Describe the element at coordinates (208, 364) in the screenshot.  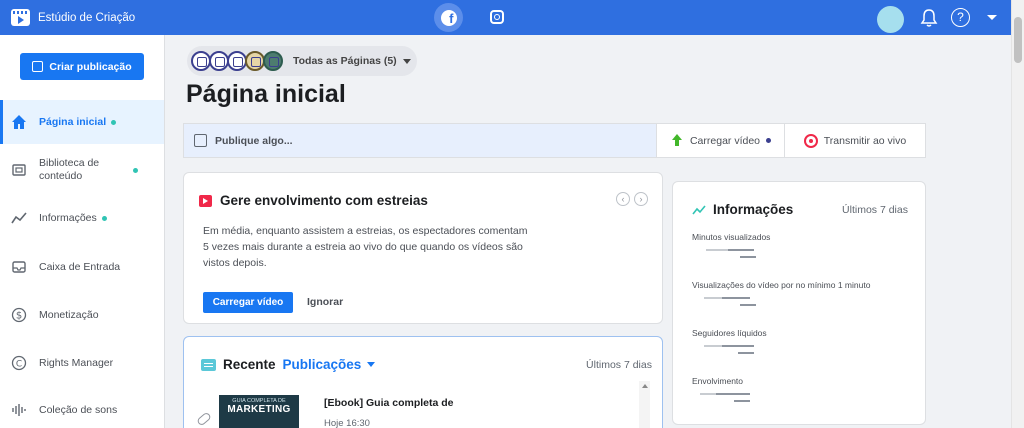
I see `post-icon` at that location.